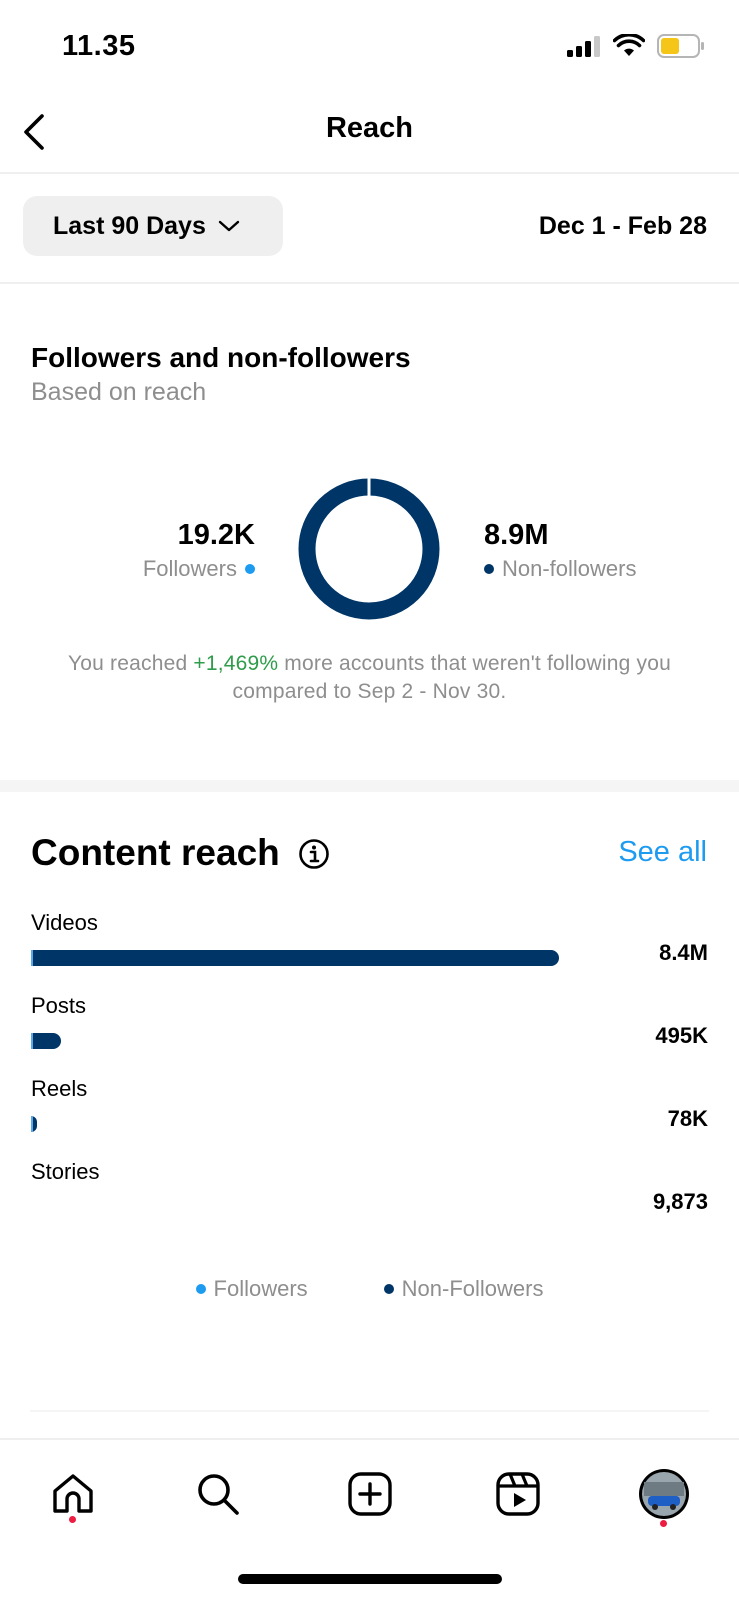  I want to click on tab-home, so click(73, 1494).